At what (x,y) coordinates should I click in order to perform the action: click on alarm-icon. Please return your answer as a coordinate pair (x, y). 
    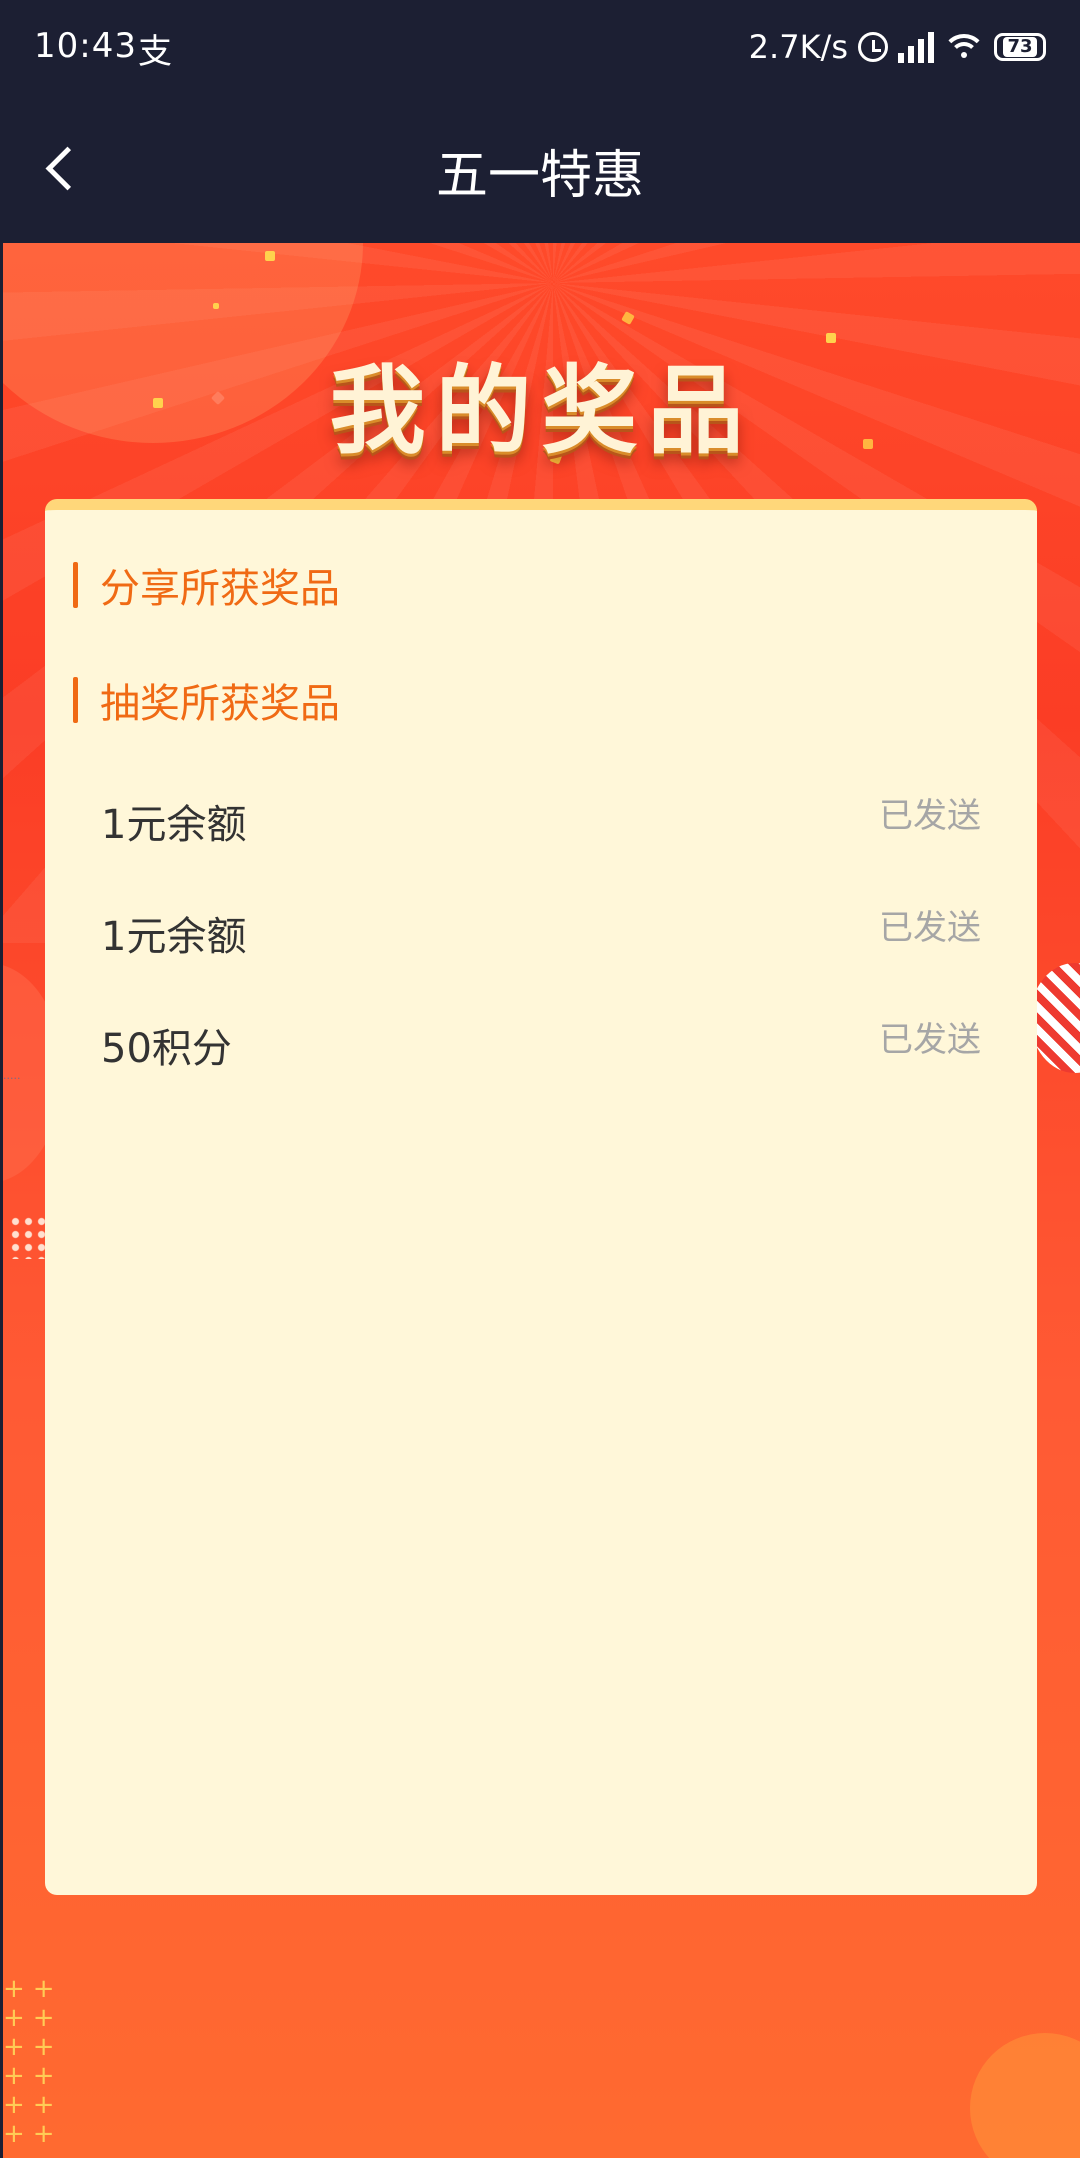
    Looking at the image, I should click on (873, 47).